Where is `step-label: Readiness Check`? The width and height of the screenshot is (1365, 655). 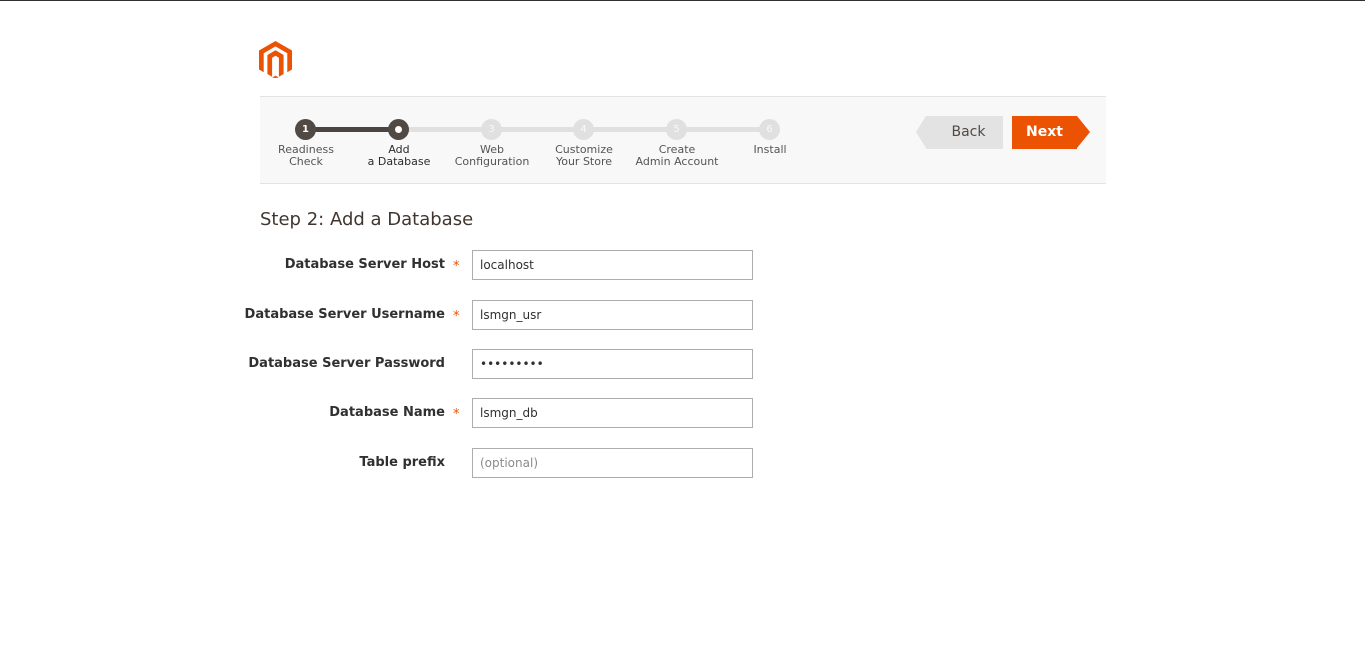 step-label: Readiness Check is located at coordinates (306, 155).